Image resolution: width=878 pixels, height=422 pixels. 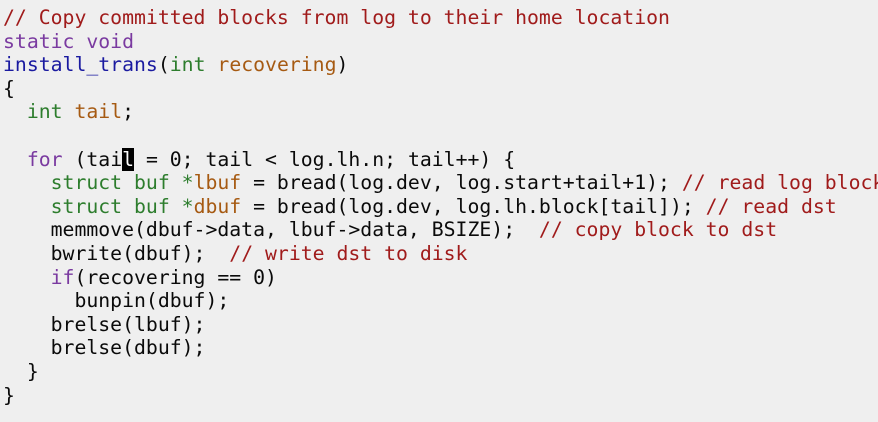 What do you see at coordinates (217, 183) in the screenshot?
I see `code-token: lbuf` at bounding box center [217, 183].